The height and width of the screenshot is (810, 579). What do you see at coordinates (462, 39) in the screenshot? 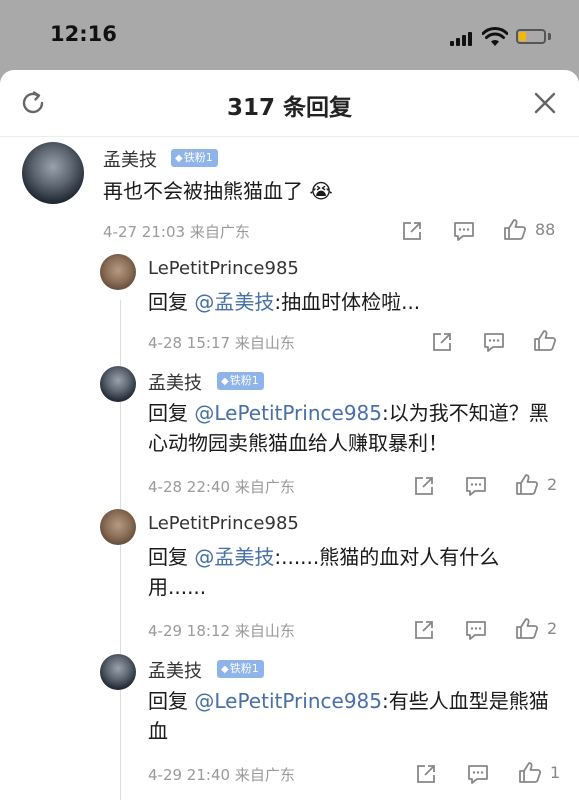
I see `cellular-signal-icon` at bounding box center [462, 39].